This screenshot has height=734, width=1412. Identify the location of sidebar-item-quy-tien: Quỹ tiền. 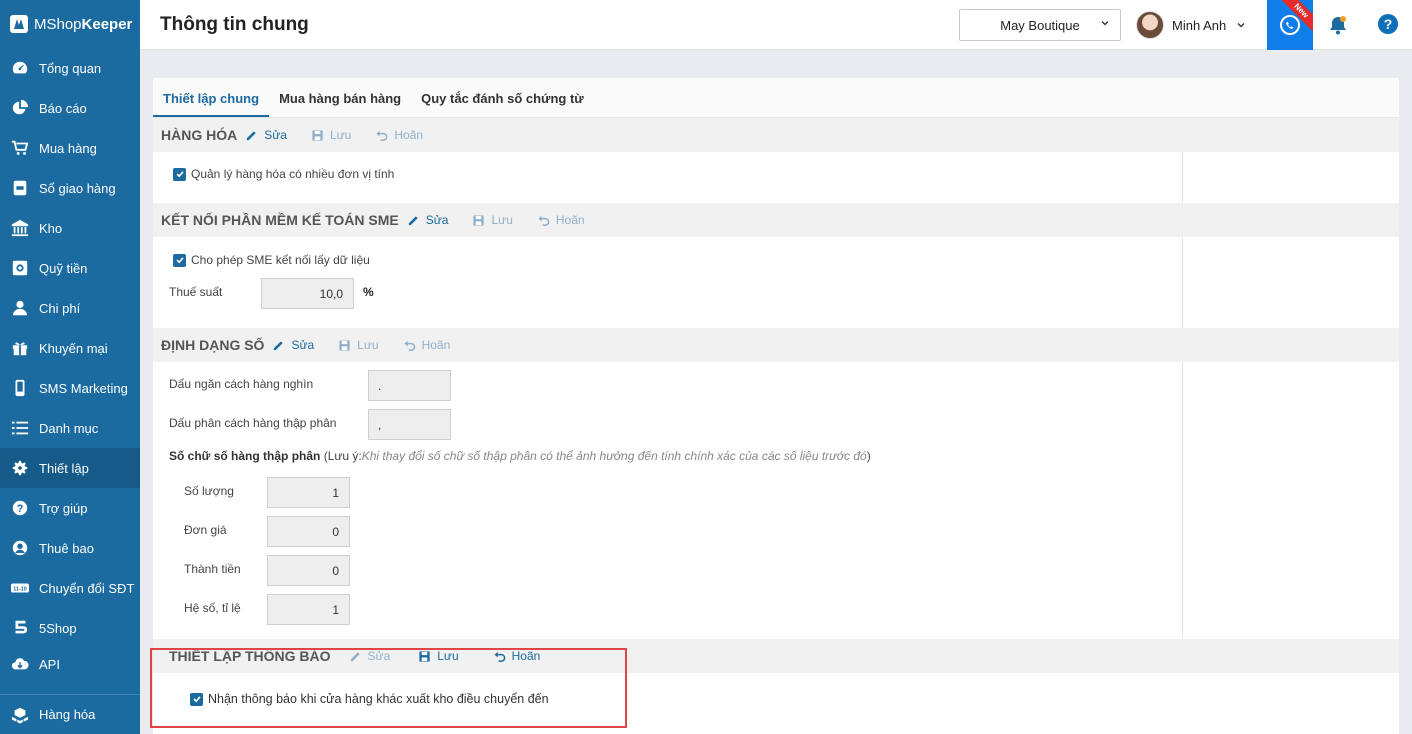
(70, 268).